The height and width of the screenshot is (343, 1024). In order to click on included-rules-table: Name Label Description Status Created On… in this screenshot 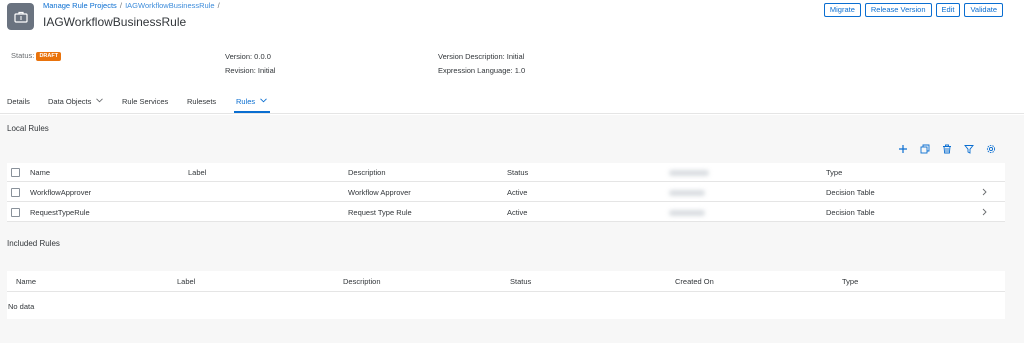, I will do `click(506, 295)`.